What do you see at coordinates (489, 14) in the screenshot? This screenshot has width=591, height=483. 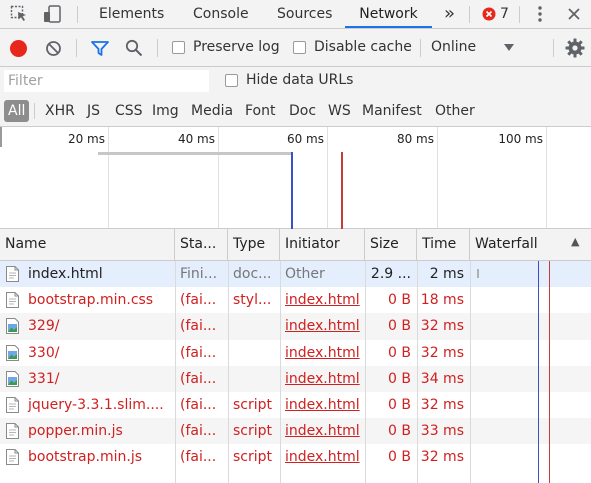 I see `error-icon` at bounding box center [489, 14].